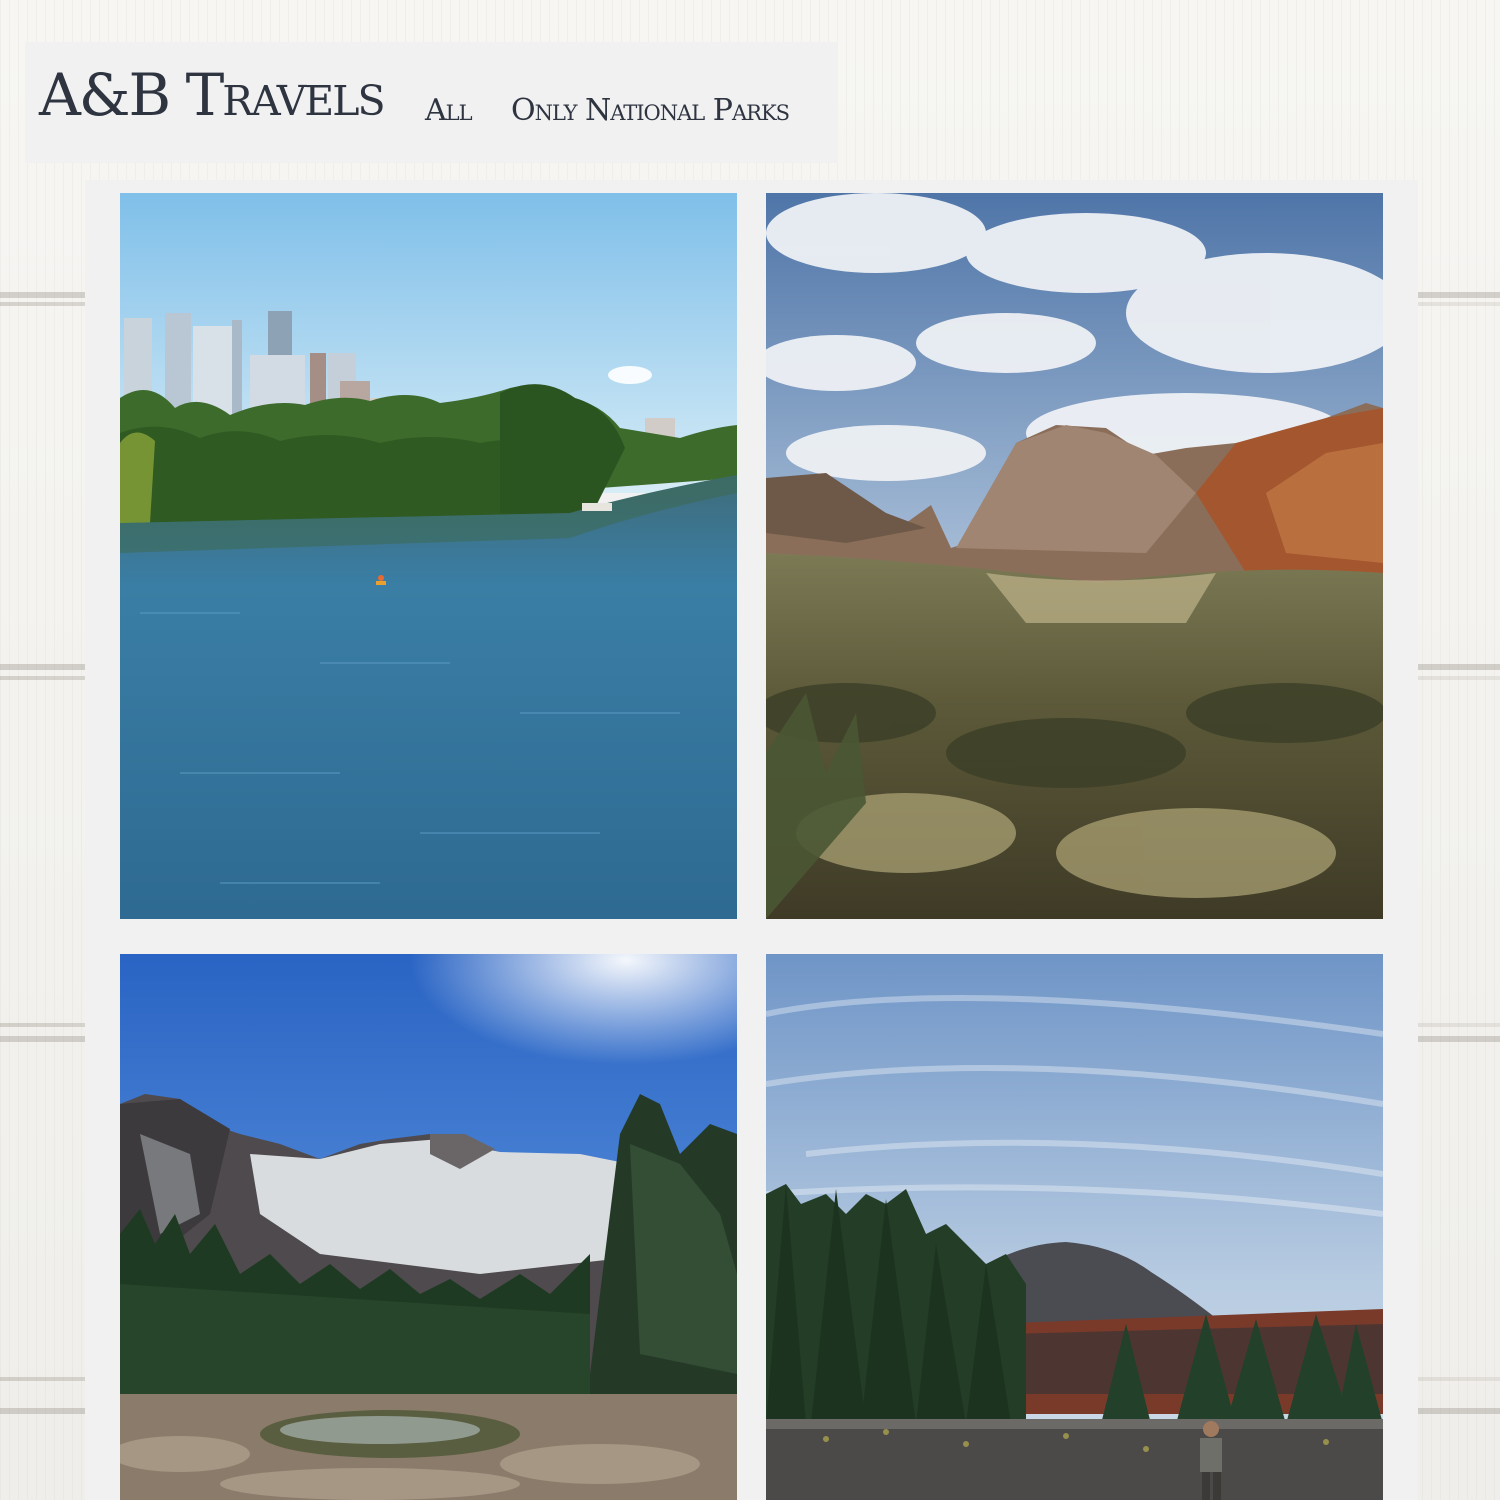 The height and width of the screenshot is (1500, 1500). What do you see at coordinates (212, 95) in the screenshot?
I see `site-brand: A&B Travels` at bounding box center [212, 95].